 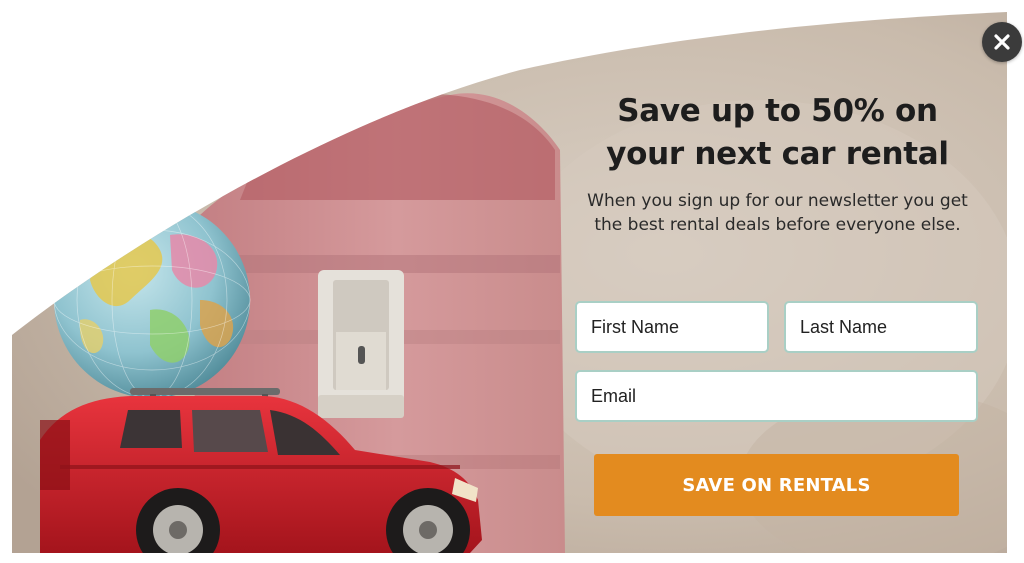 I want to click on close-button, so click(x=1002, y=42).